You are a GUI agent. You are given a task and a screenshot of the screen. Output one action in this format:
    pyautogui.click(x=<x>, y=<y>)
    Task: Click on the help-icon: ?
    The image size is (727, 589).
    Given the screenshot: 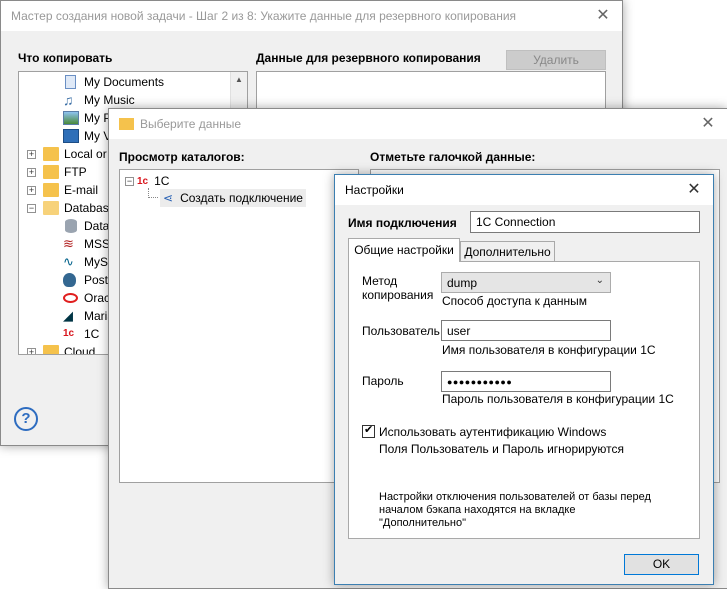 What is the action you would take?
    pyautogui.click(x=26, y=419)
    